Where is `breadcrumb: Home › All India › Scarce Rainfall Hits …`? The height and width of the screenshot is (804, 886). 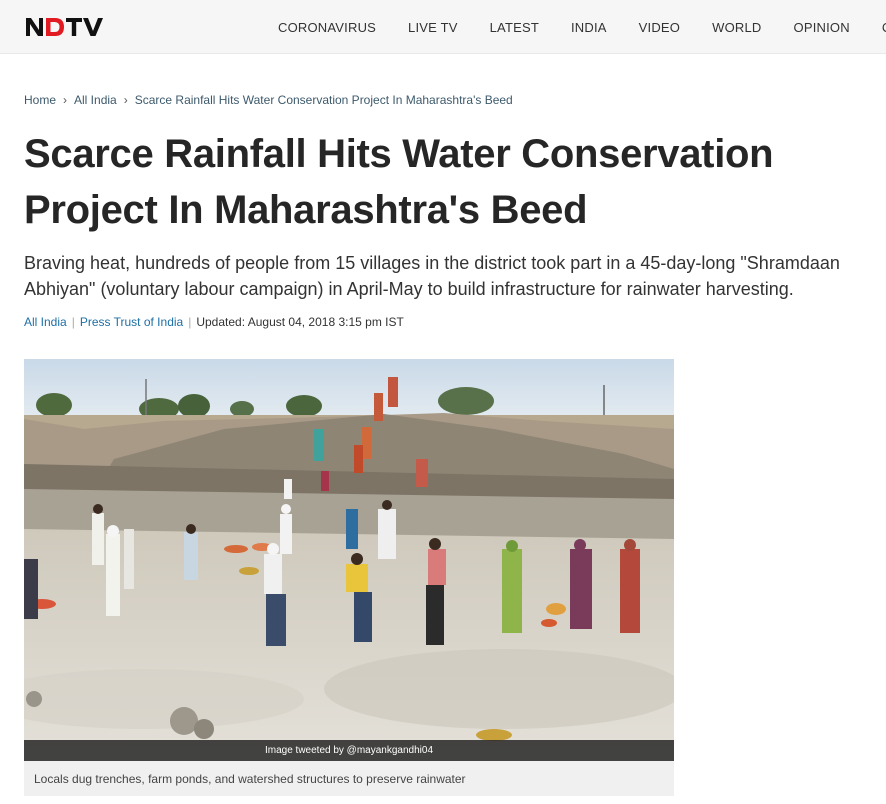
breadcrumb: Home › All India › Scarce Rainfall Hits … is located at coordinates (268, 100).